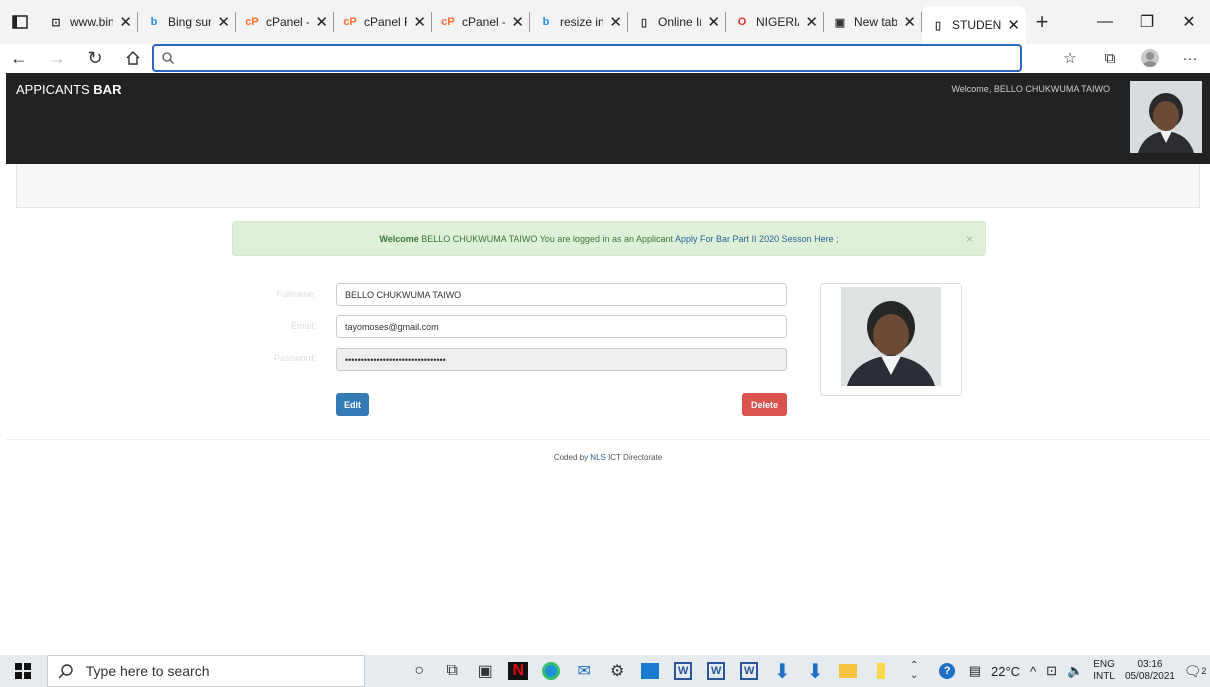  I want to click on restore-icon: ❐, so click(1147, 22).